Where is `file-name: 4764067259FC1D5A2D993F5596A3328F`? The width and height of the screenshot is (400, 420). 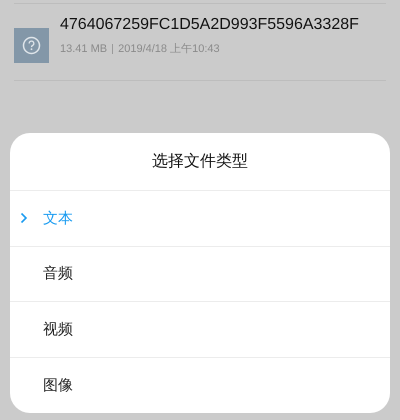 file-name: 4764067259FC1D5A2D993F5596A3328F is located at coordinates (210, 25).